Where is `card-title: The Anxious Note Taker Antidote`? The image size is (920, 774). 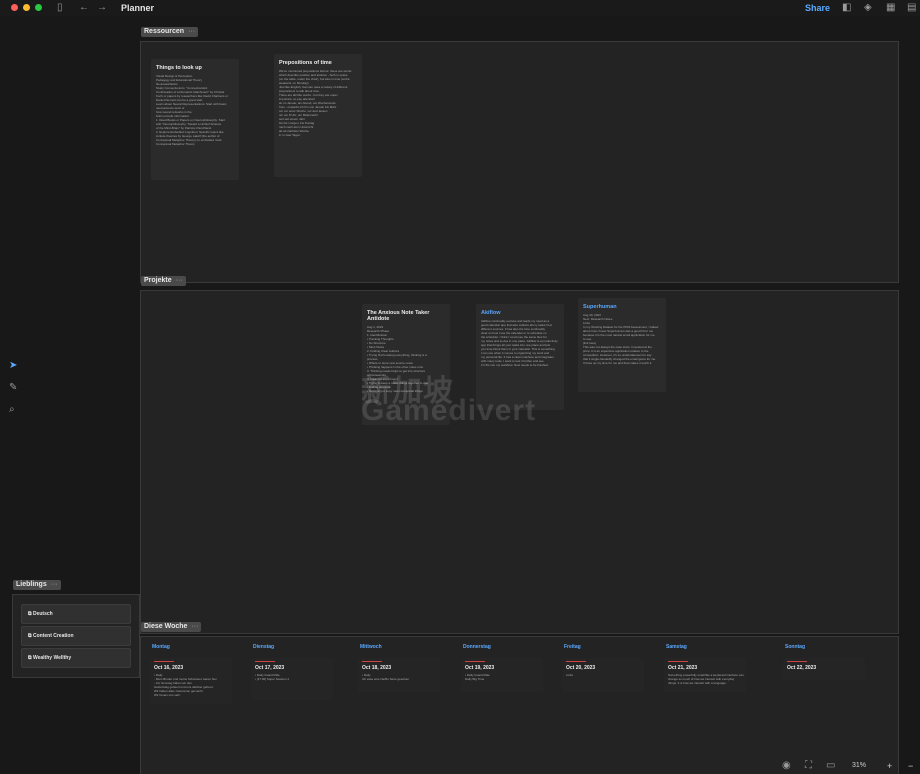
card-title: The Anxious Note Taker Antidote is located at coordinates (398, 316).